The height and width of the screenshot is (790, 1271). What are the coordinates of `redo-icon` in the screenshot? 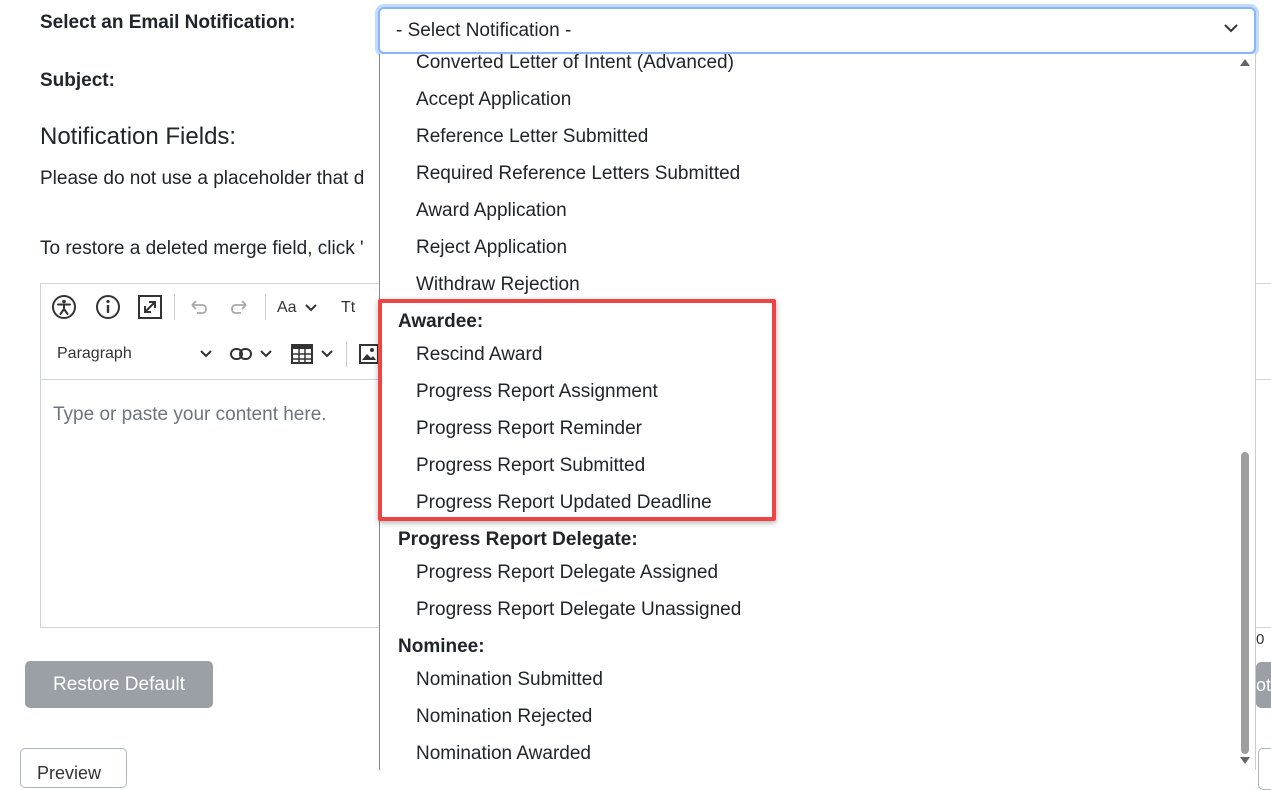 It's located at (240, 308).